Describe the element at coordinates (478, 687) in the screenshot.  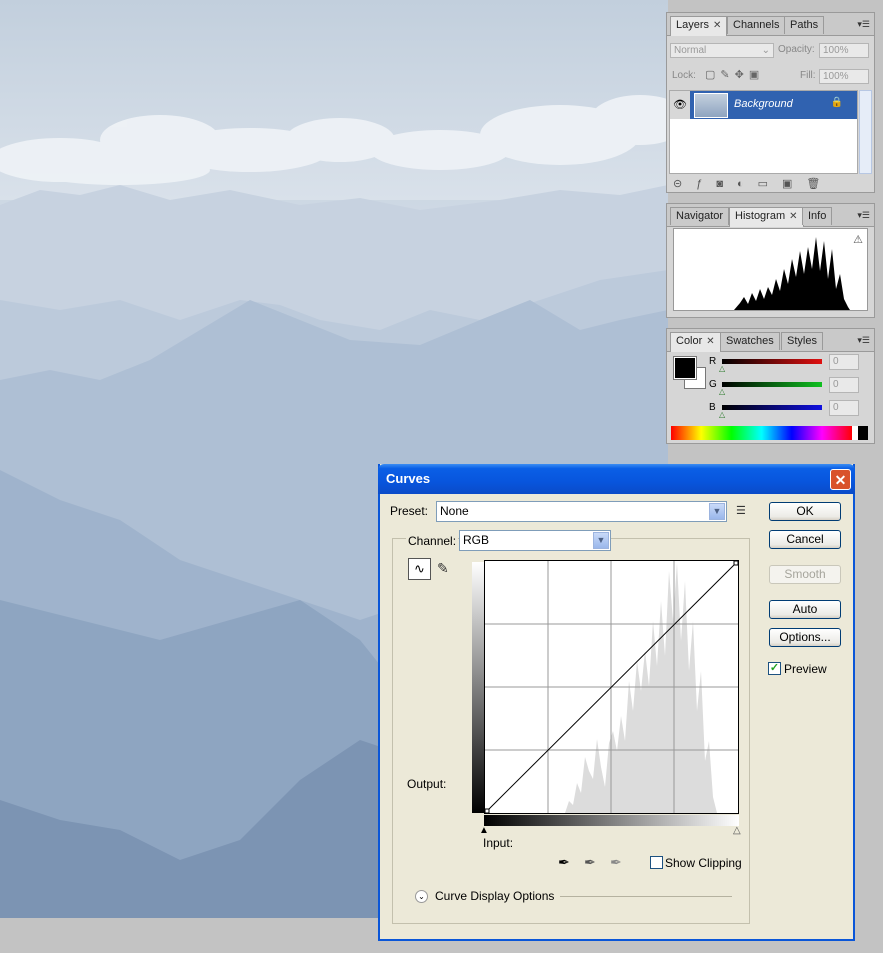
I see `output-gradient-bar` at that location.